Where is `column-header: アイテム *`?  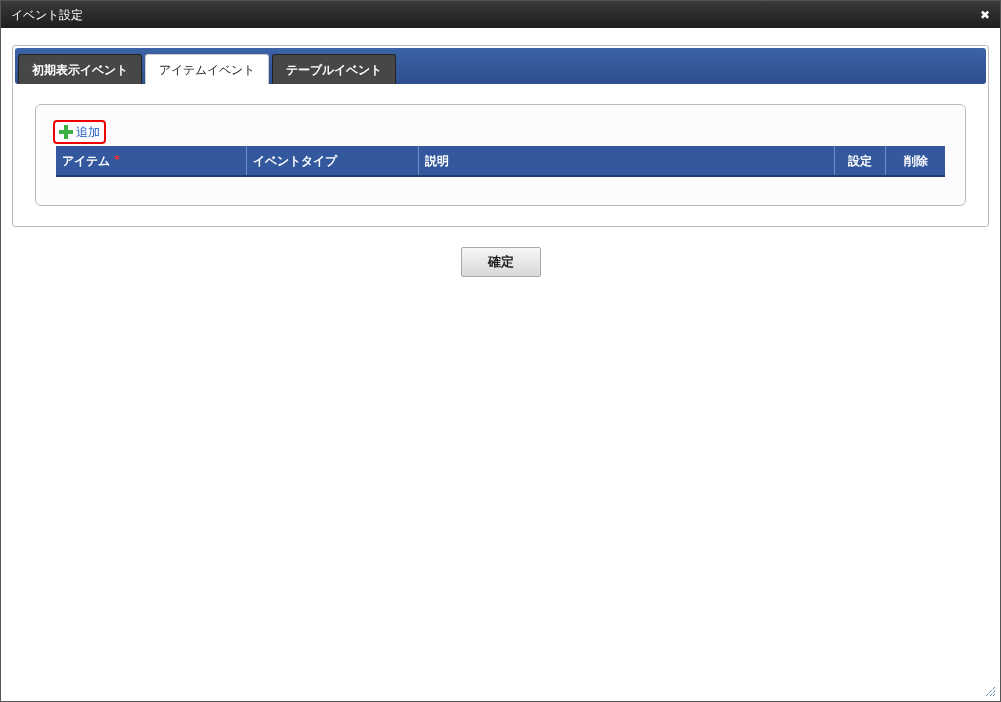 column-header: アイテム * is located at coordinates (151, 160).